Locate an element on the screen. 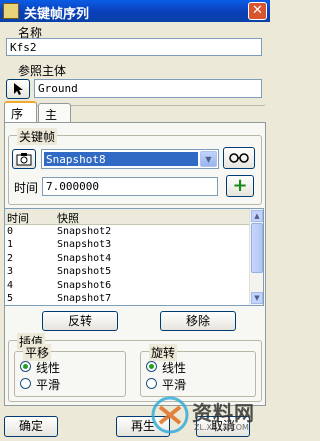 The height and width of the screenshot is (441, 320). translate-smooth-radio: 平滑 is located at coordinates (60, 384).